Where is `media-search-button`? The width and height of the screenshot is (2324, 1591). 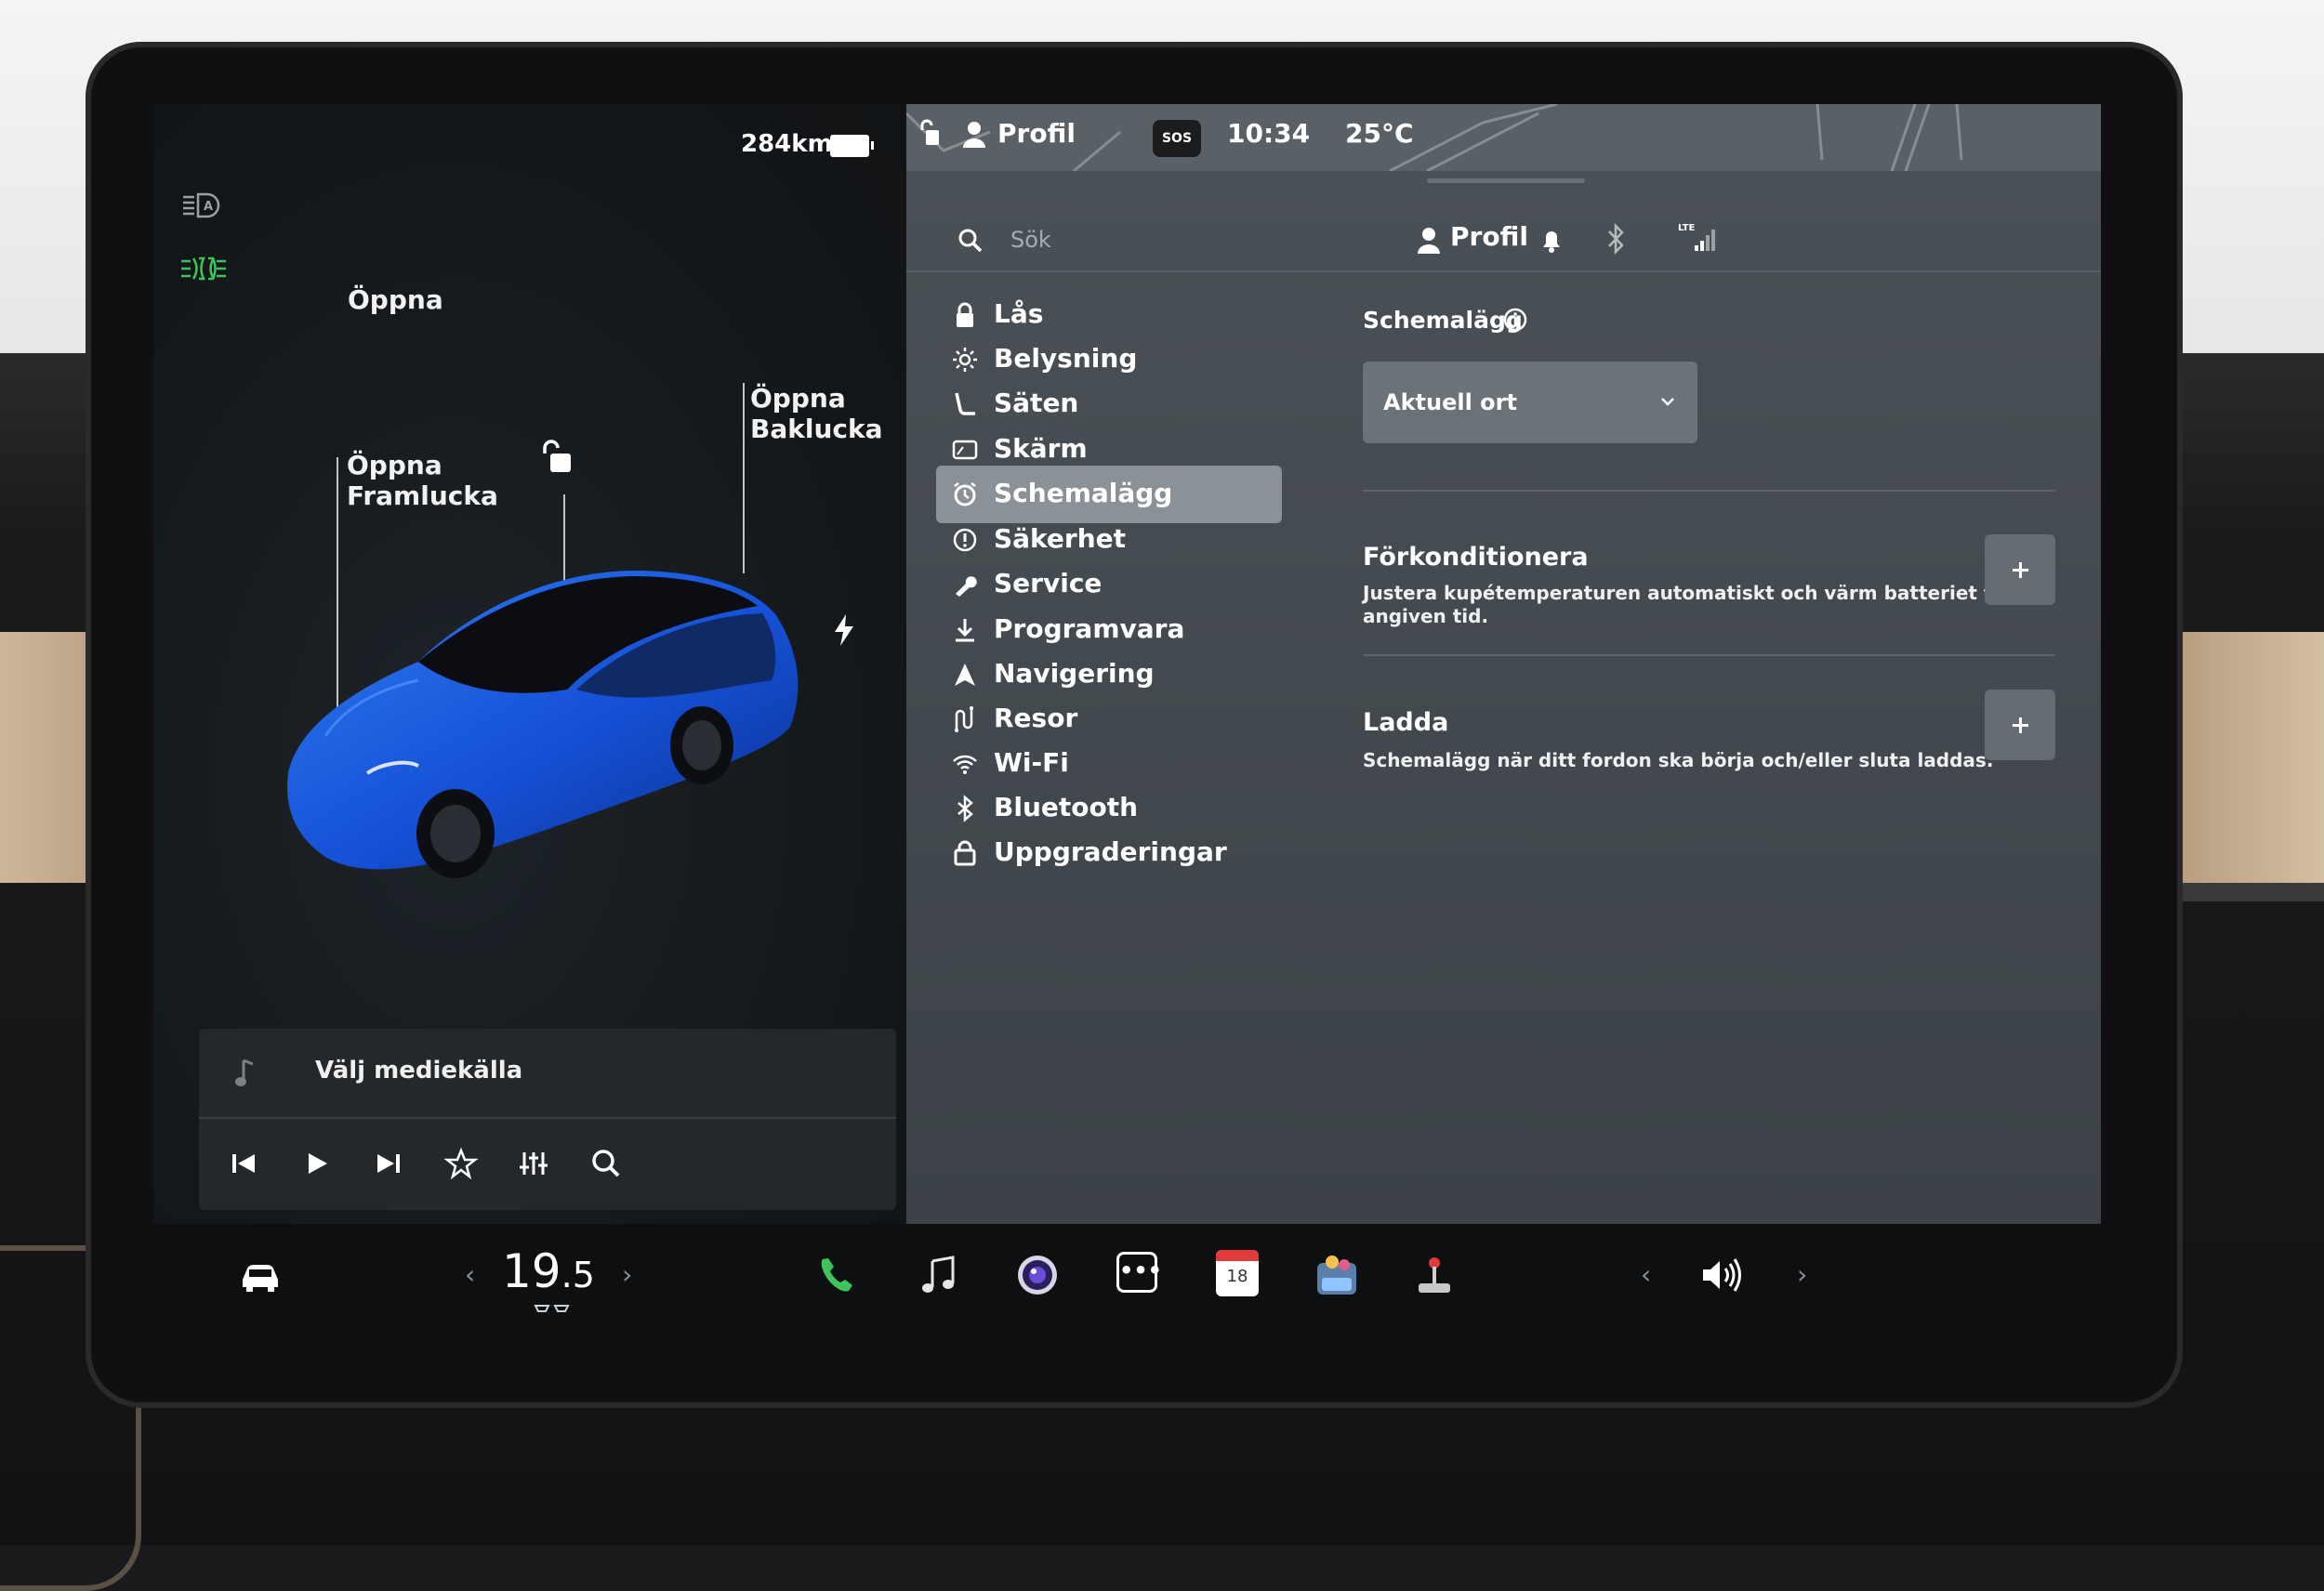 media-search-button is located at coordinates (606, 1163).